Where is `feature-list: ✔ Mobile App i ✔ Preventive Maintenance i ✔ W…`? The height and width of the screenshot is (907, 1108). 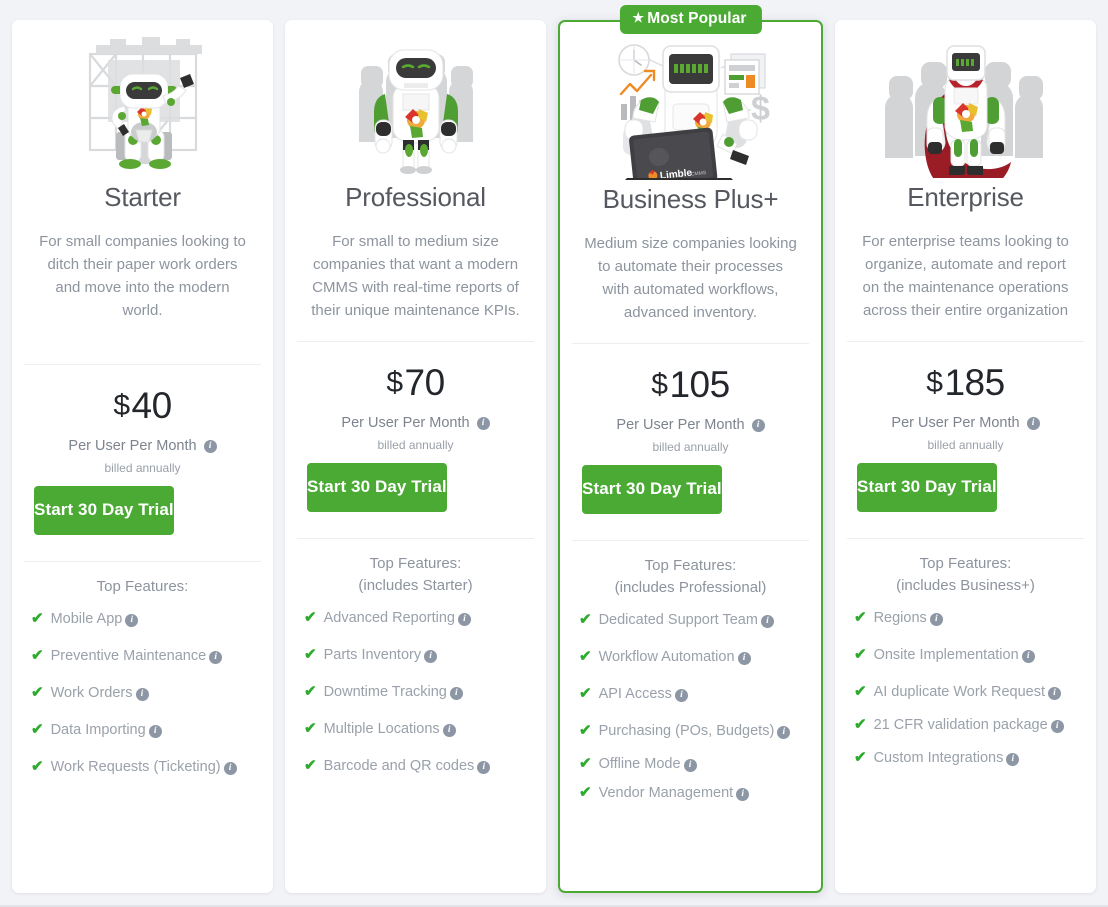
feature-list: ✔ Mobile App i ✔ Preventive Maintenance i ✔ W… is located at coordinates (142, 693).